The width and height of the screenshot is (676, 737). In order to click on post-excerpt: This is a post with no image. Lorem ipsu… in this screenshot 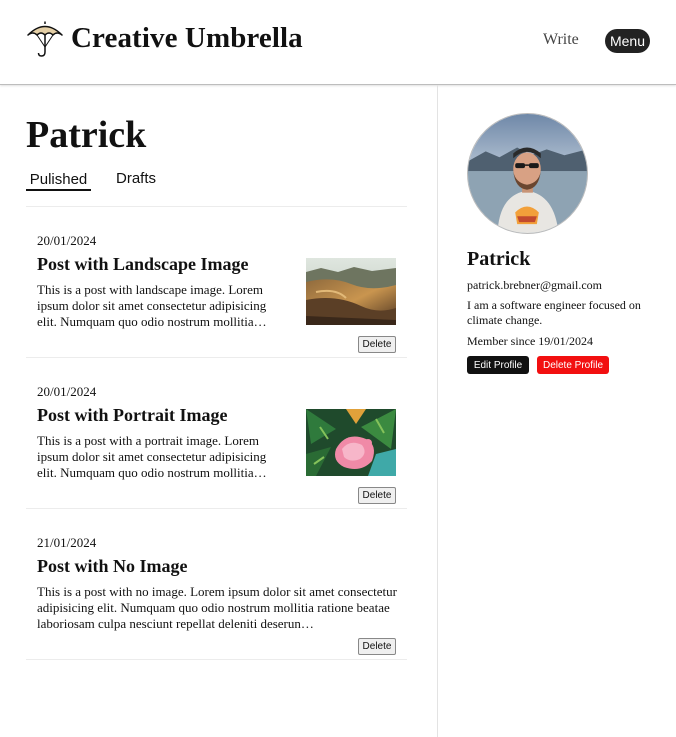, I will do `click(217, 607)`.